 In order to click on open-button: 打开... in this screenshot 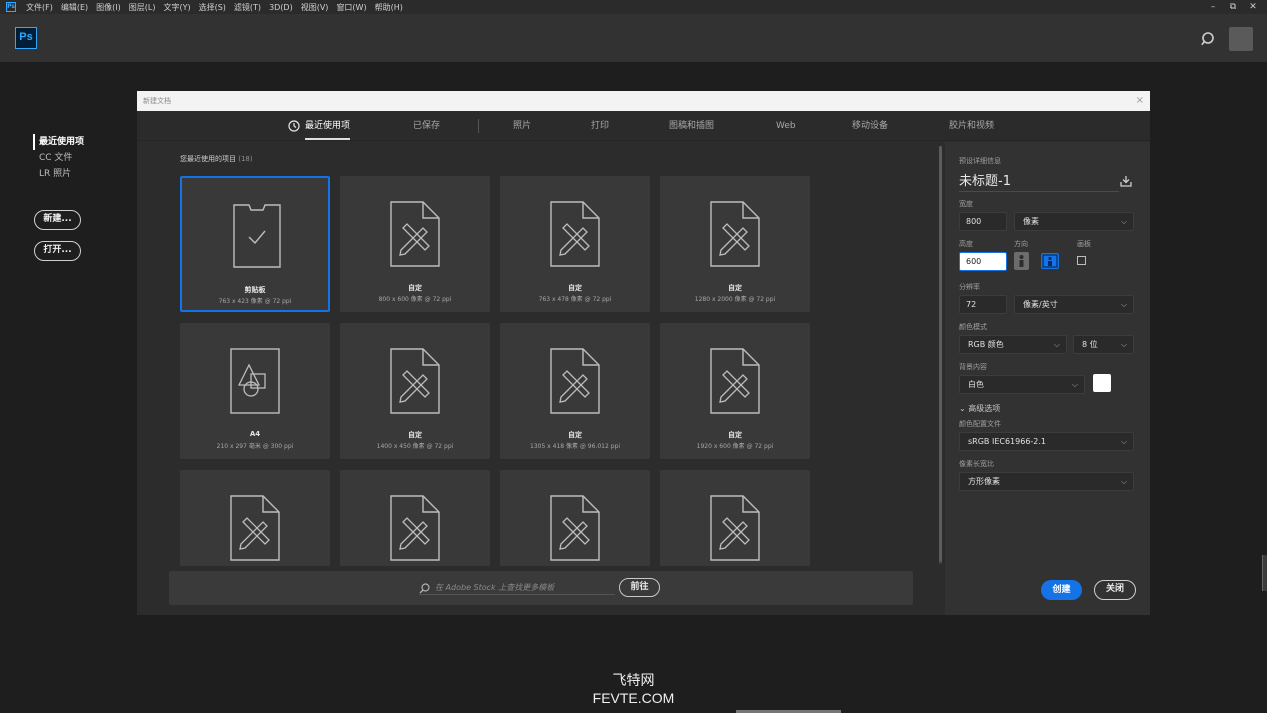, I will do `click(57, 251)`.